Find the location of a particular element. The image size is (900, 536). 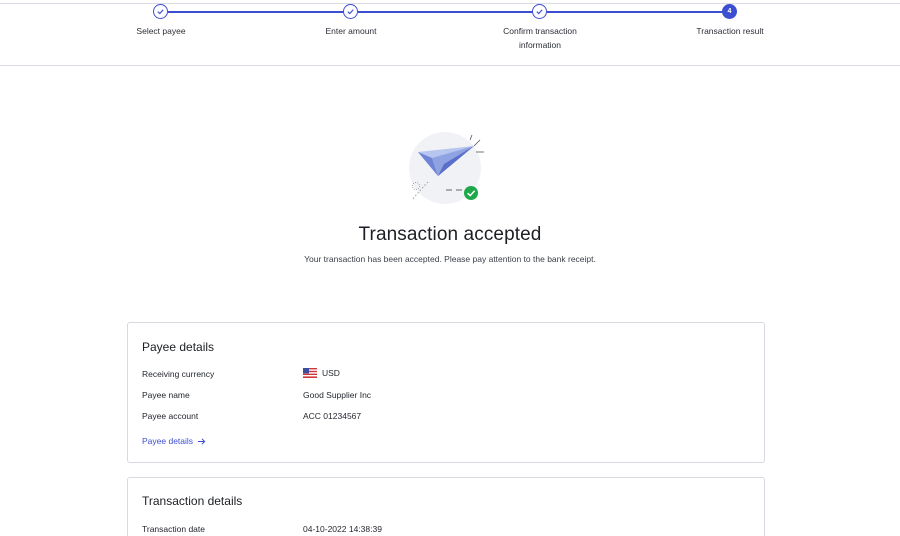

payee-details-link: Payee details is located at coordinates (174, 441).